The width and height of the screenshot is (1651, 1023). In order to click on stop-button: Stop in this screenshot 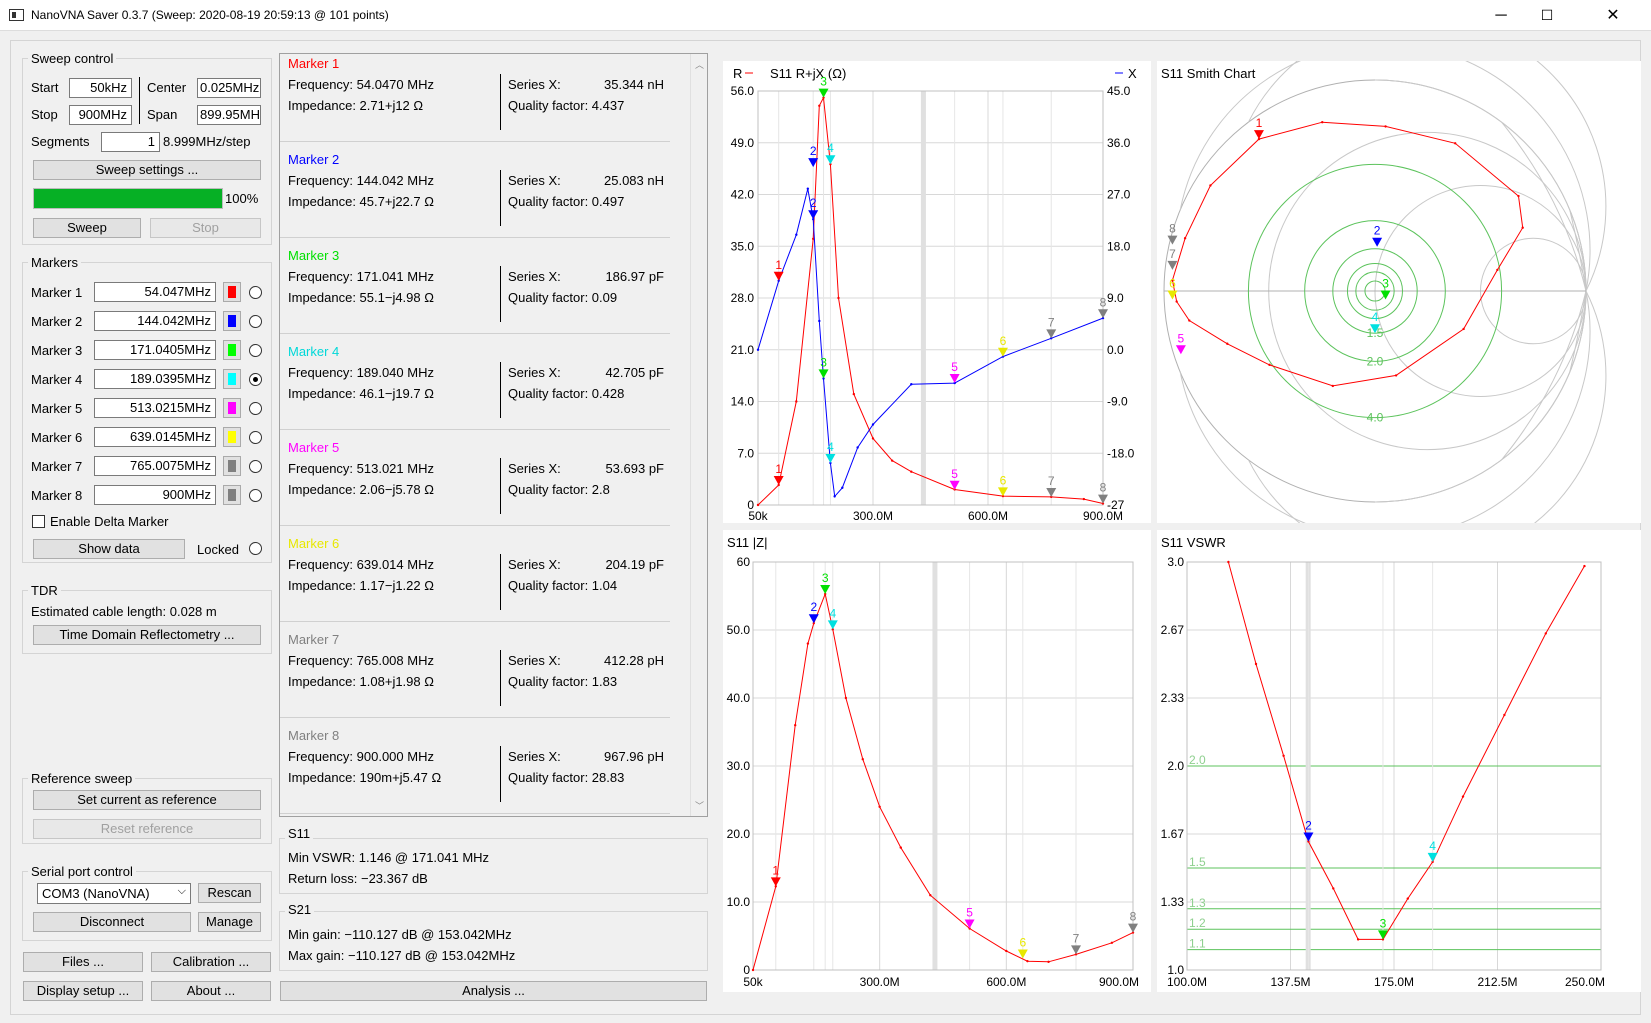, I will do `click(205, 228)`.